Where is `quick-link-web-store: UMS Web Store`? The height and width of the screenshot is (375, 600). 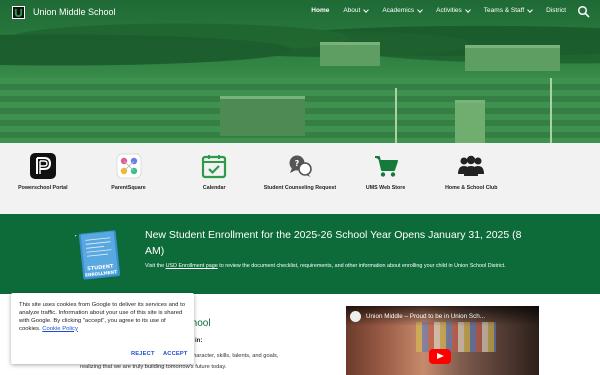 quick-link-web-store: UMS Web Store is located at coordinates (386, 178).